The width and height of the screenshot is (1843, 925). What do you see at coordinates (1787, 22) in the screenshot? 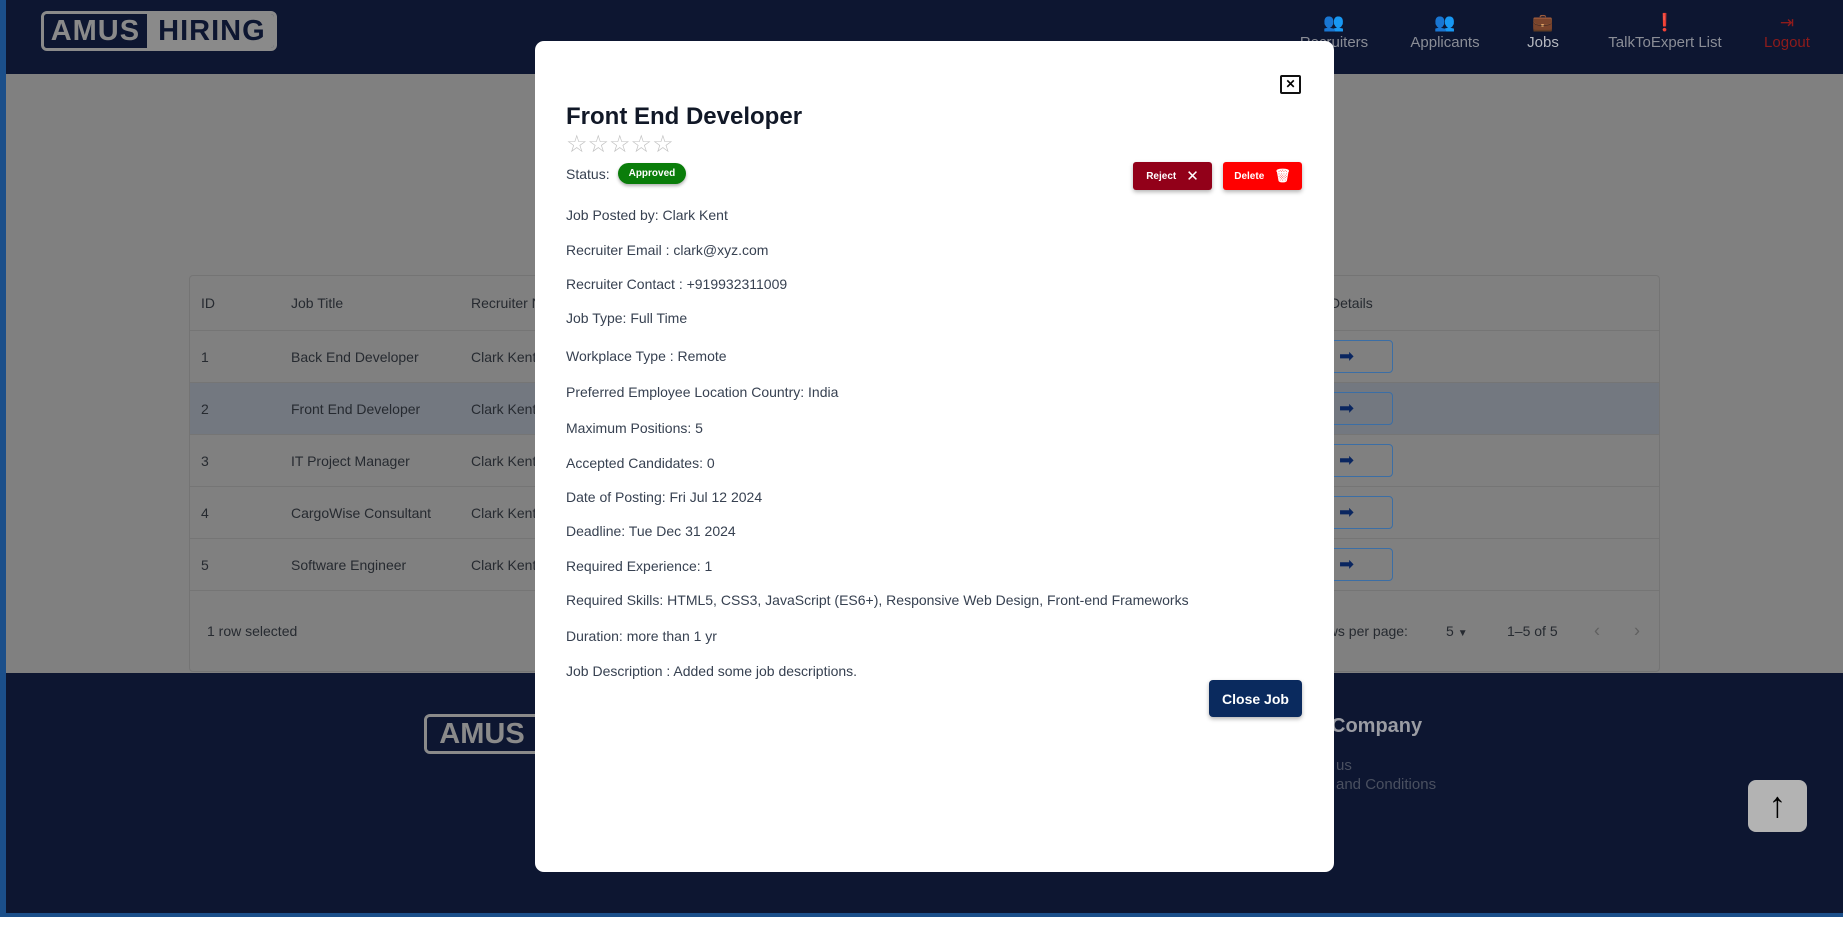
I see `logout-icon: ⇥` at bounding box center [1787, 22].